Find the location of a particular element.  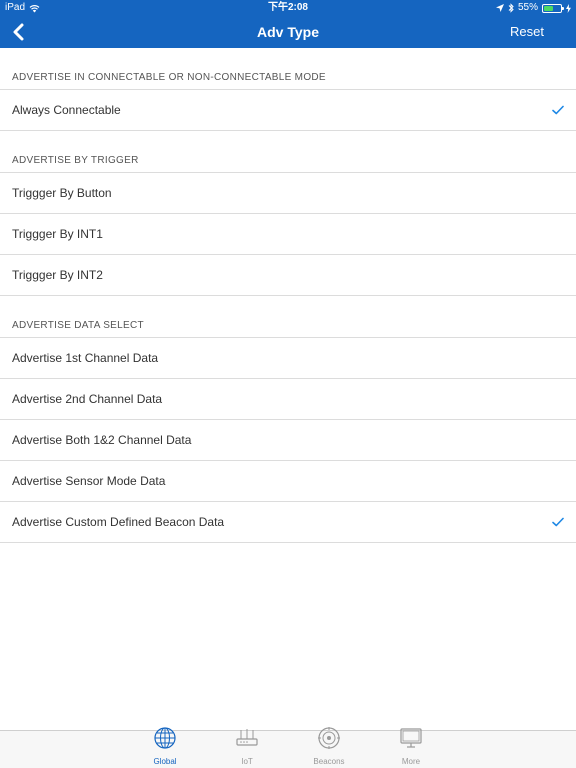

reset-button: Reset is located at coordinates (527, 32).